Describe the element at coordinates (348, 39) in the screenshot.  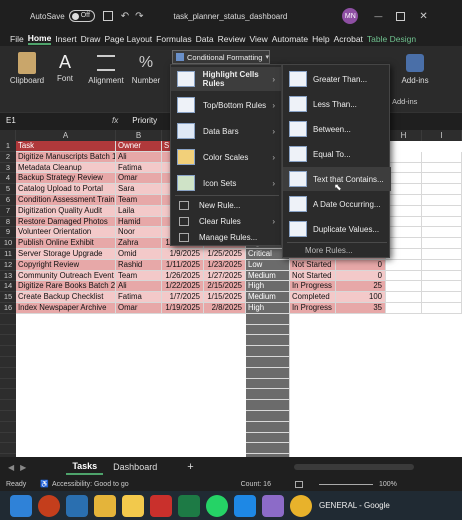
I see `tab-acrobat: Acrobat` at that location.